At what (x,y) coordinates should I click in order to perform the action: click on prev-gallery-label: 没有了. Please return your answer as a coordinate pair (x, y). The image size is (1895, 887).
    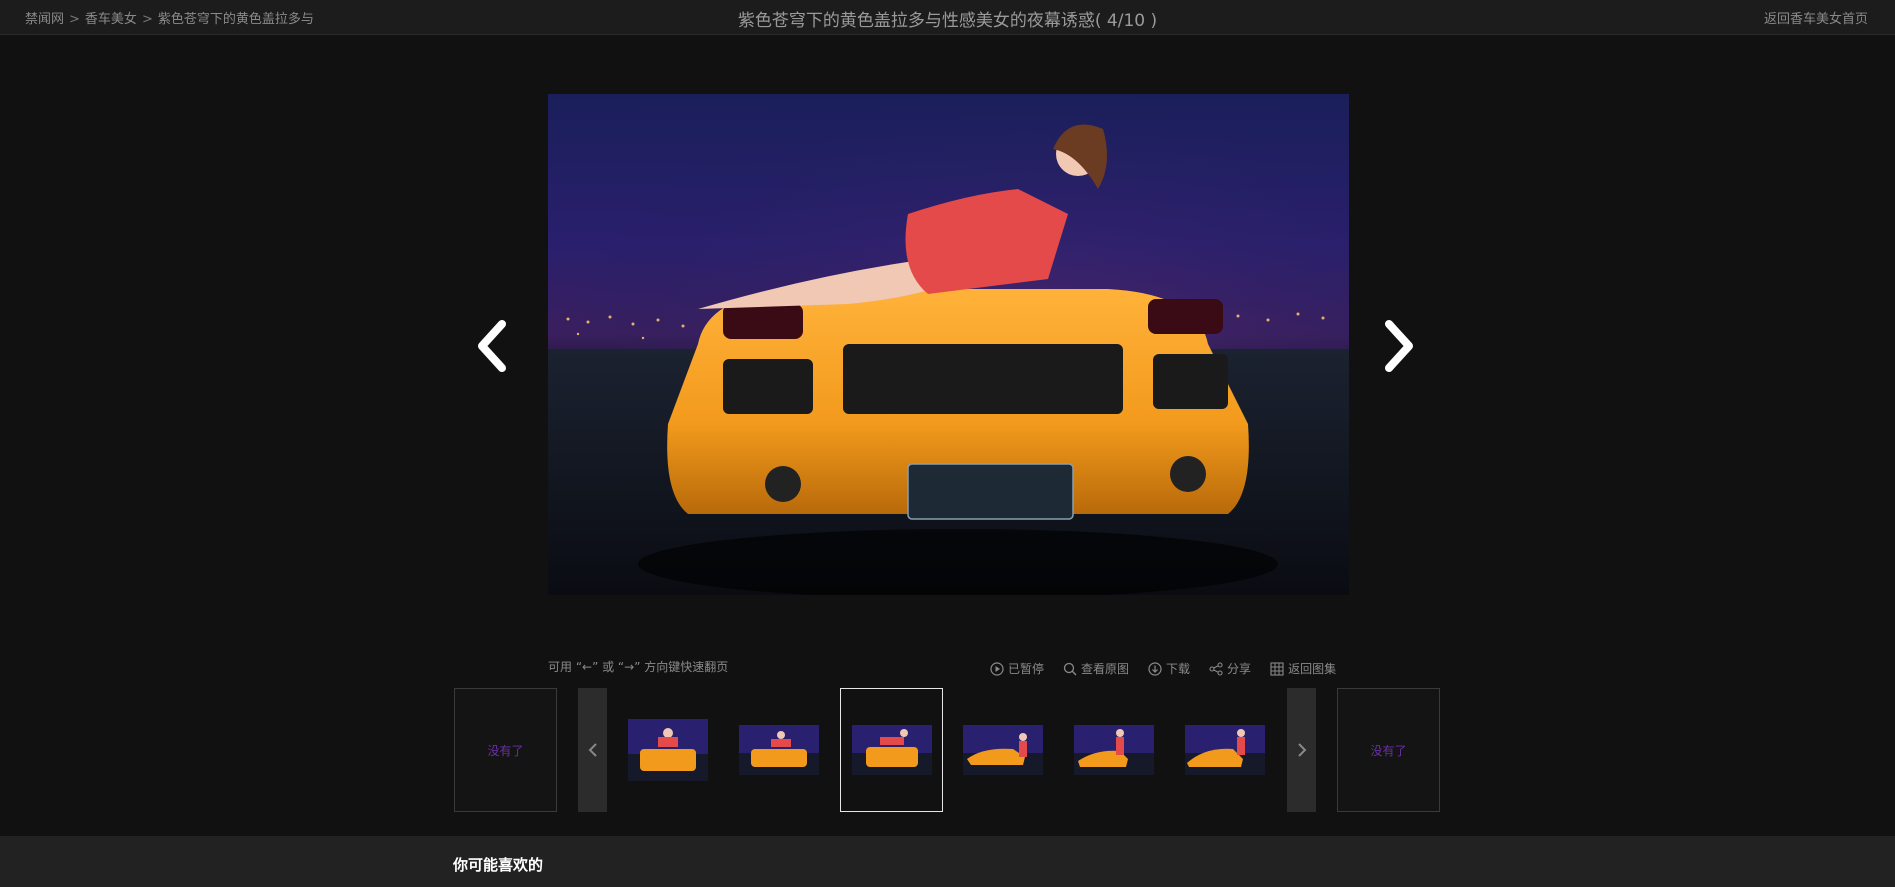
    Looking at the image, I should click on (505, 750).